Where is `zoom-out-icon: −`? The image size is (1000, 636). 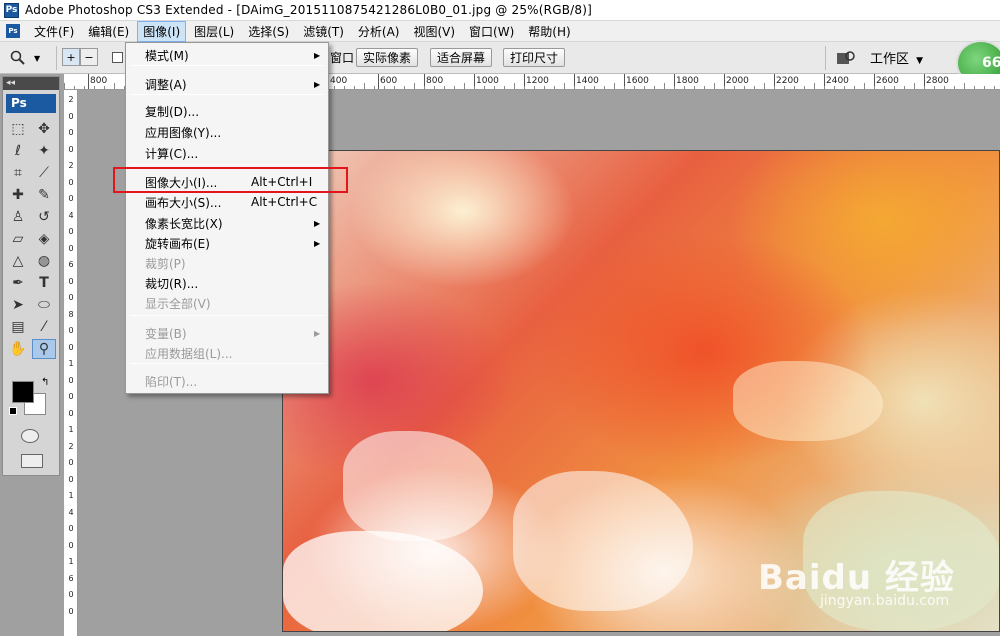
zoom-out-icon: − is located at coordinates (89, 57).